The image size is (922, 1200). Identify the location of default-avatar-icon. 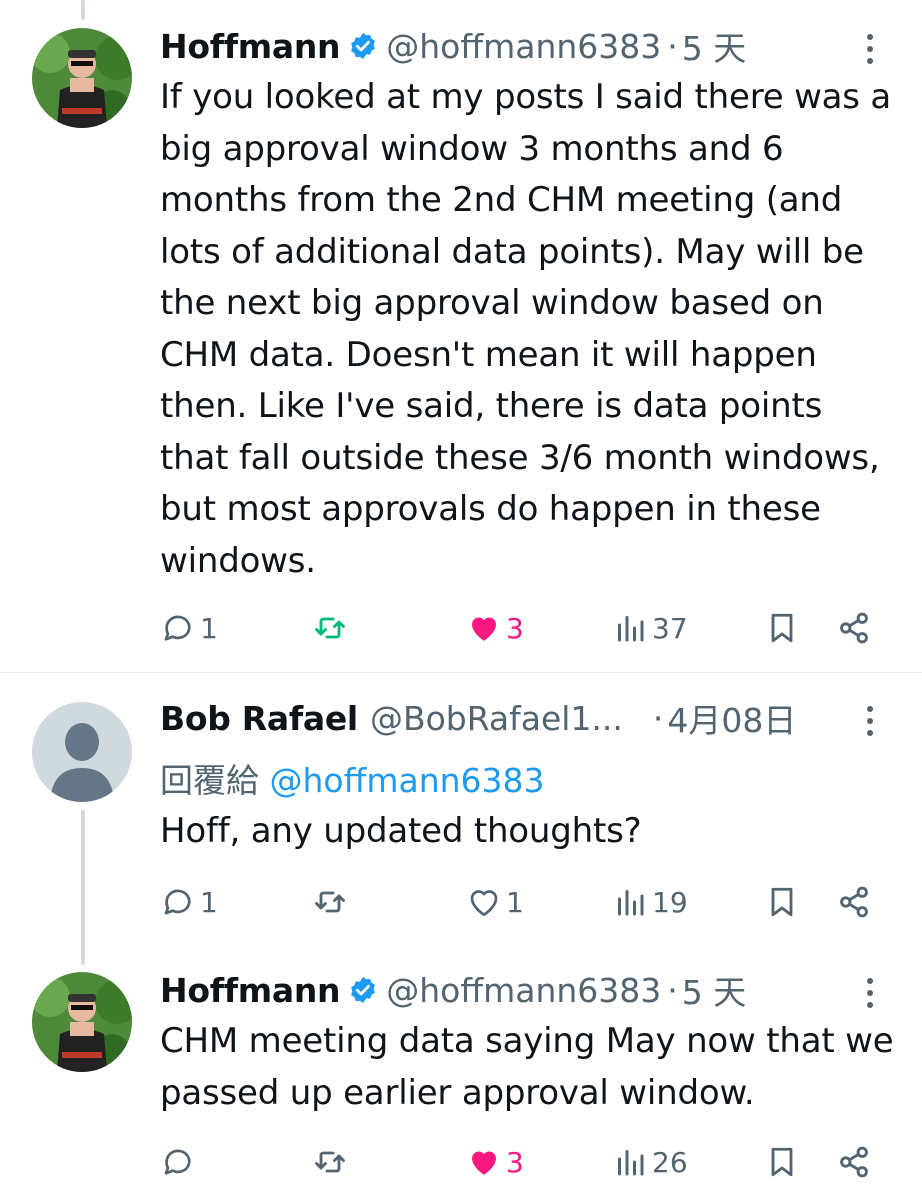
(82, 752).